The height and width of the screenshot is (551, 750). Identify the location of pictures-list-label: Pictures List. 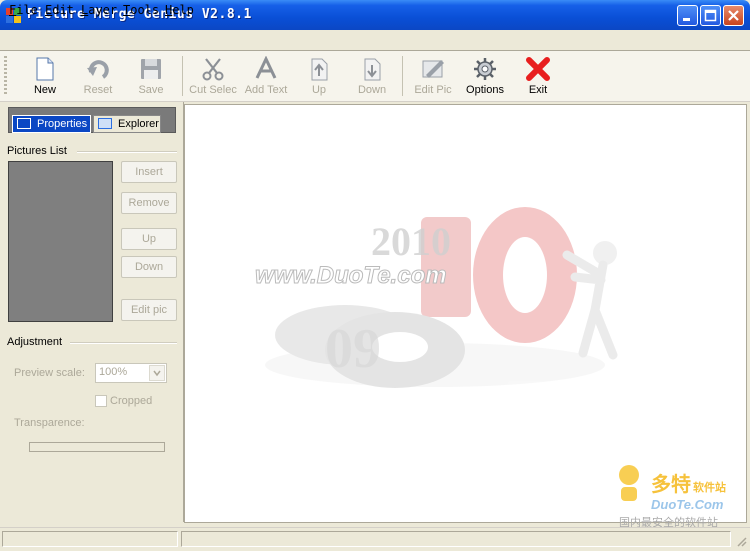
(37, 151).